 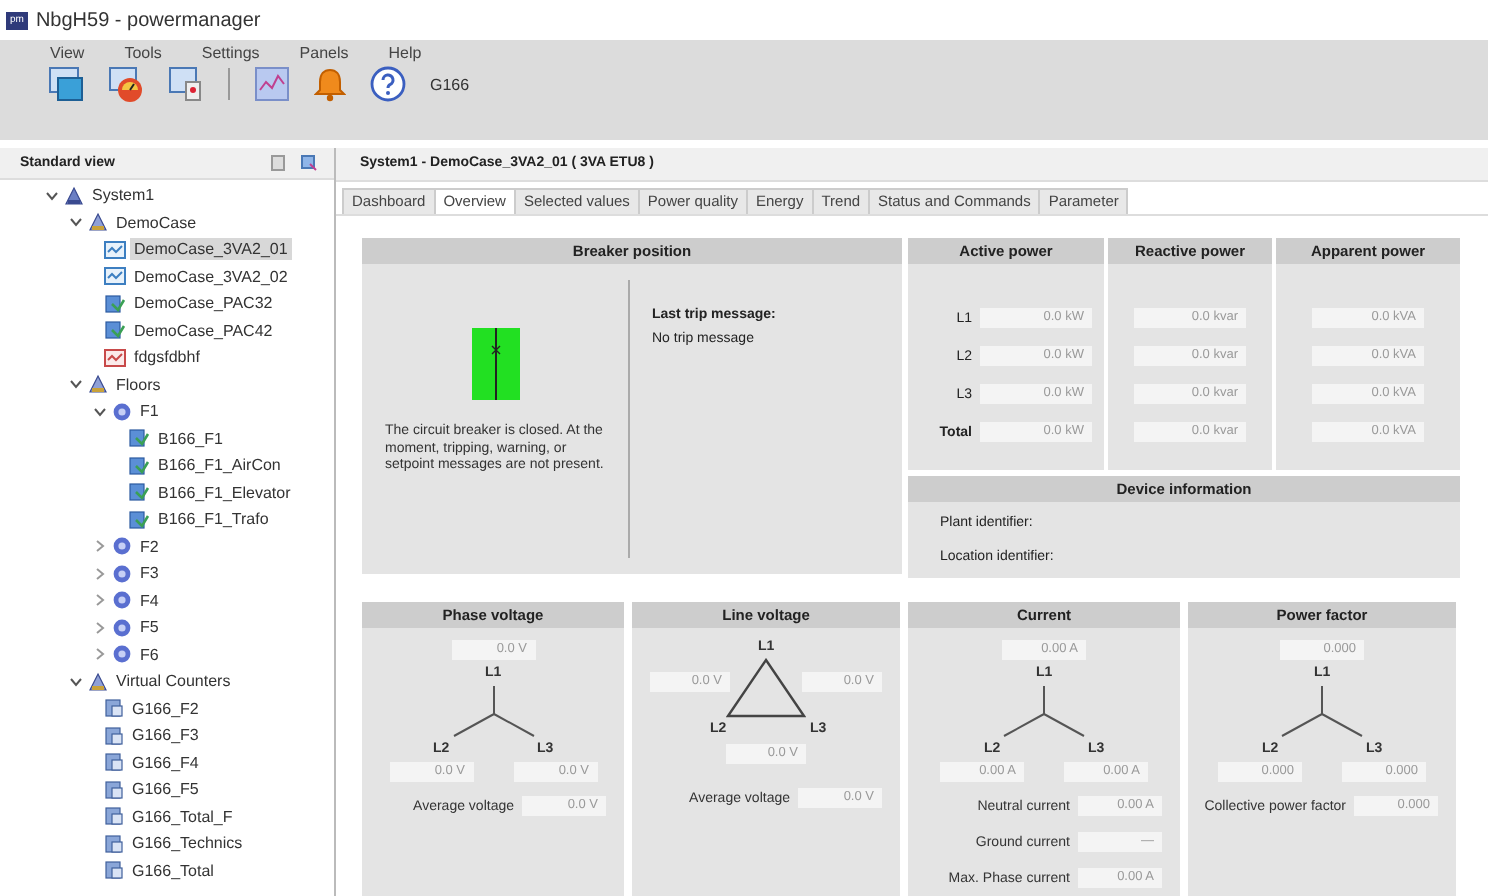 What do you see at coordinates (203, 303) in the screenshot?
I see `tree-item: DemoCase_PAC32` at bounding box center [203, 303].